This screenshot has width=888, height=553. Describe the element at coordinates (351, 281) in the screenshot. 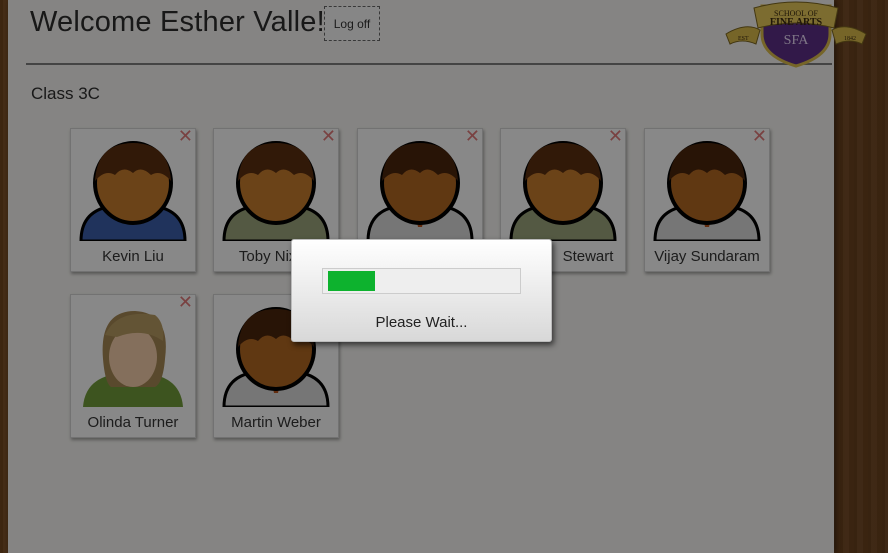

I see `progress-fill` at that location.